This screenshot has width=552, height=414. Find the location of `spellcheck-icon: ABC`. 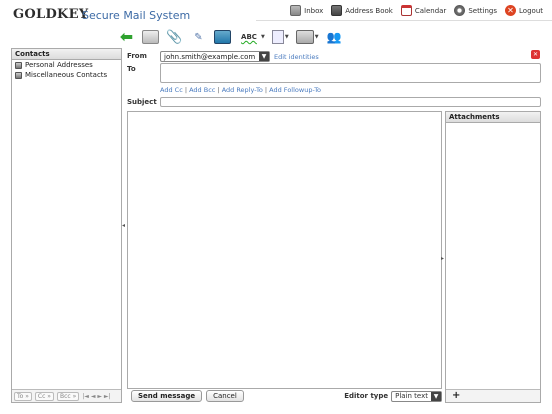

spellcheck-icon: ABC is located at coordinates (249, 37).